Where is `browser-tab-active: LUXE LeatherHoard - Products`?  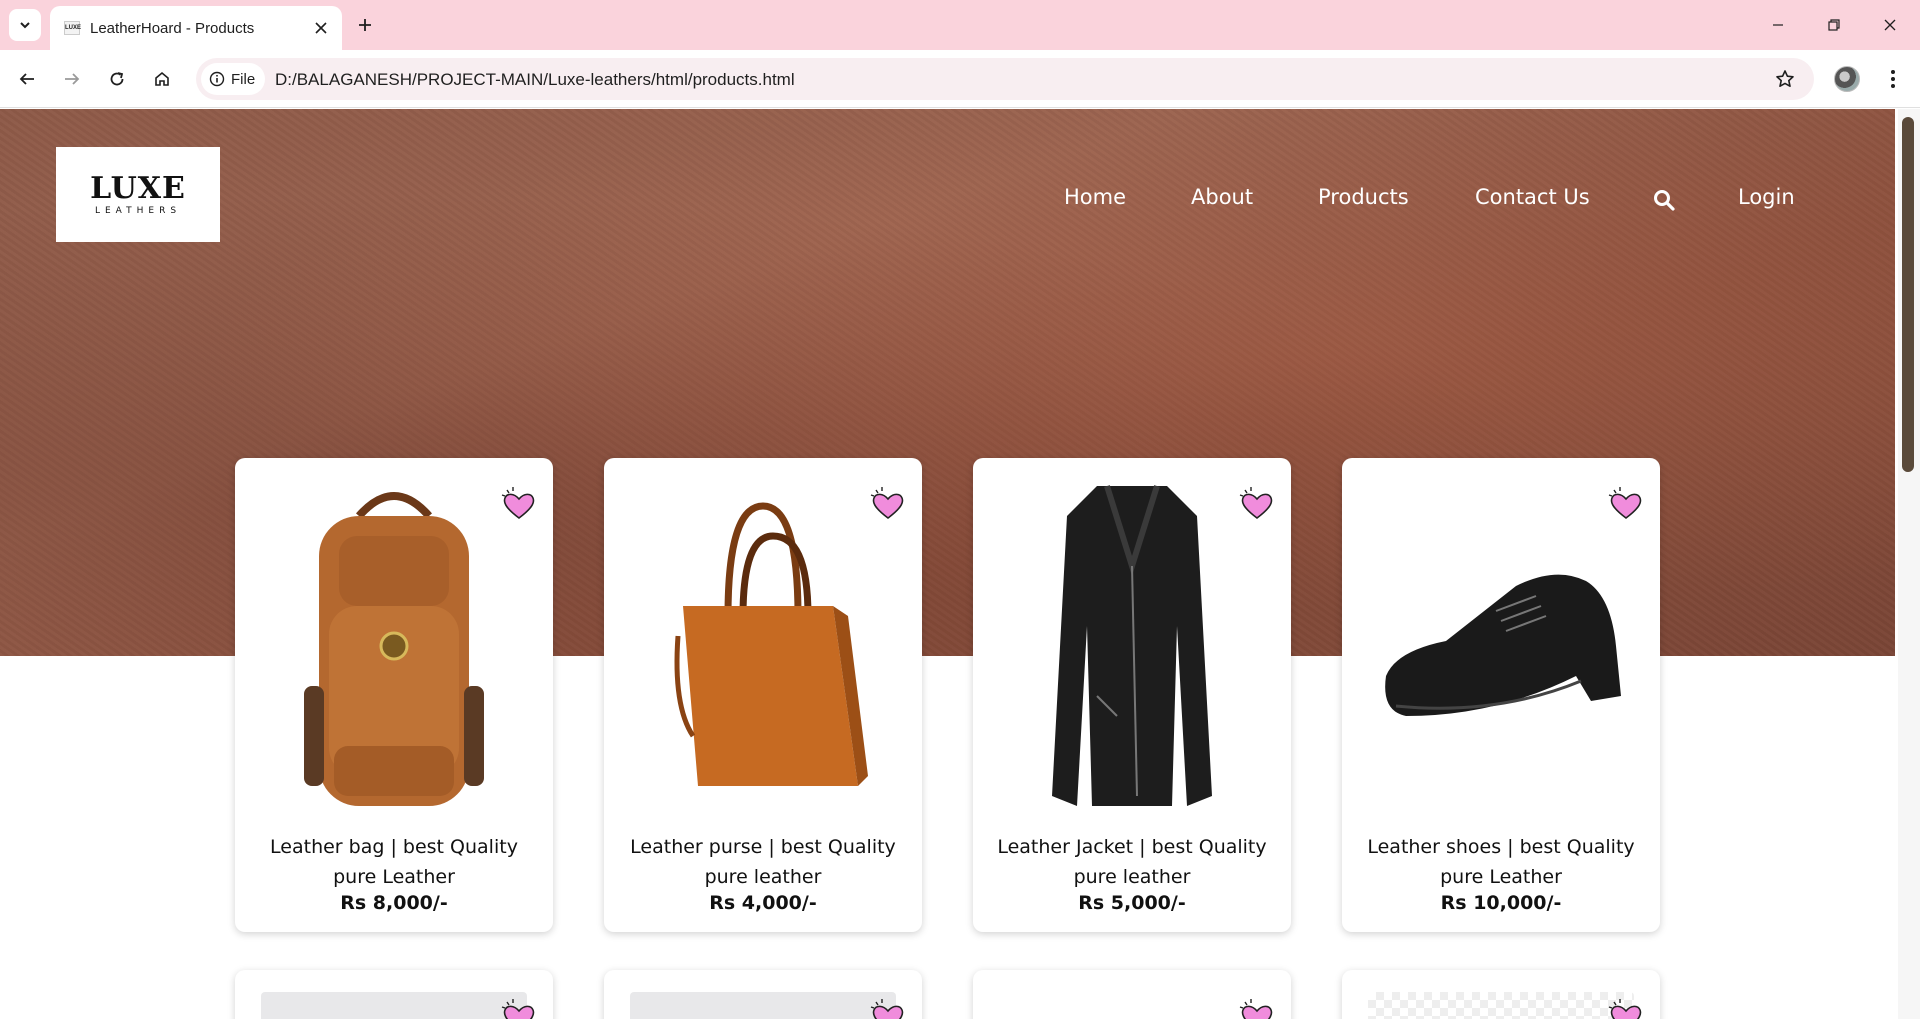 browser-tab-active: LUXE LeatherHoard - Products is located at coordinates (196, 28).